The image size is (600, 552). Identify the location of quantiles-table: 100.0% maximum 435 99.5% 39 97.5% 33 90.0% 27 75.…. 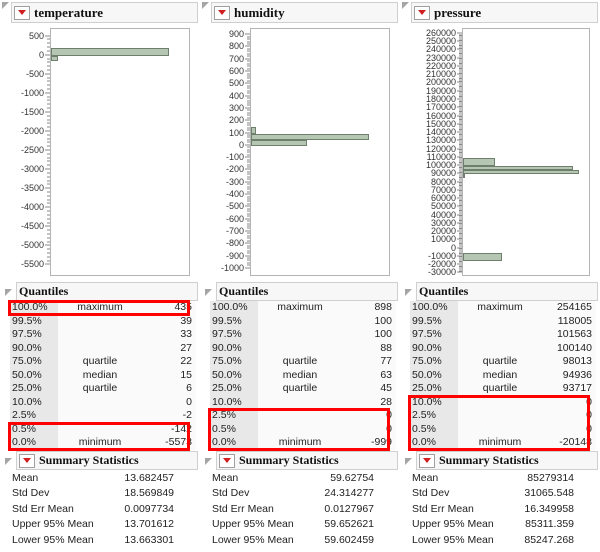
(103, 375).